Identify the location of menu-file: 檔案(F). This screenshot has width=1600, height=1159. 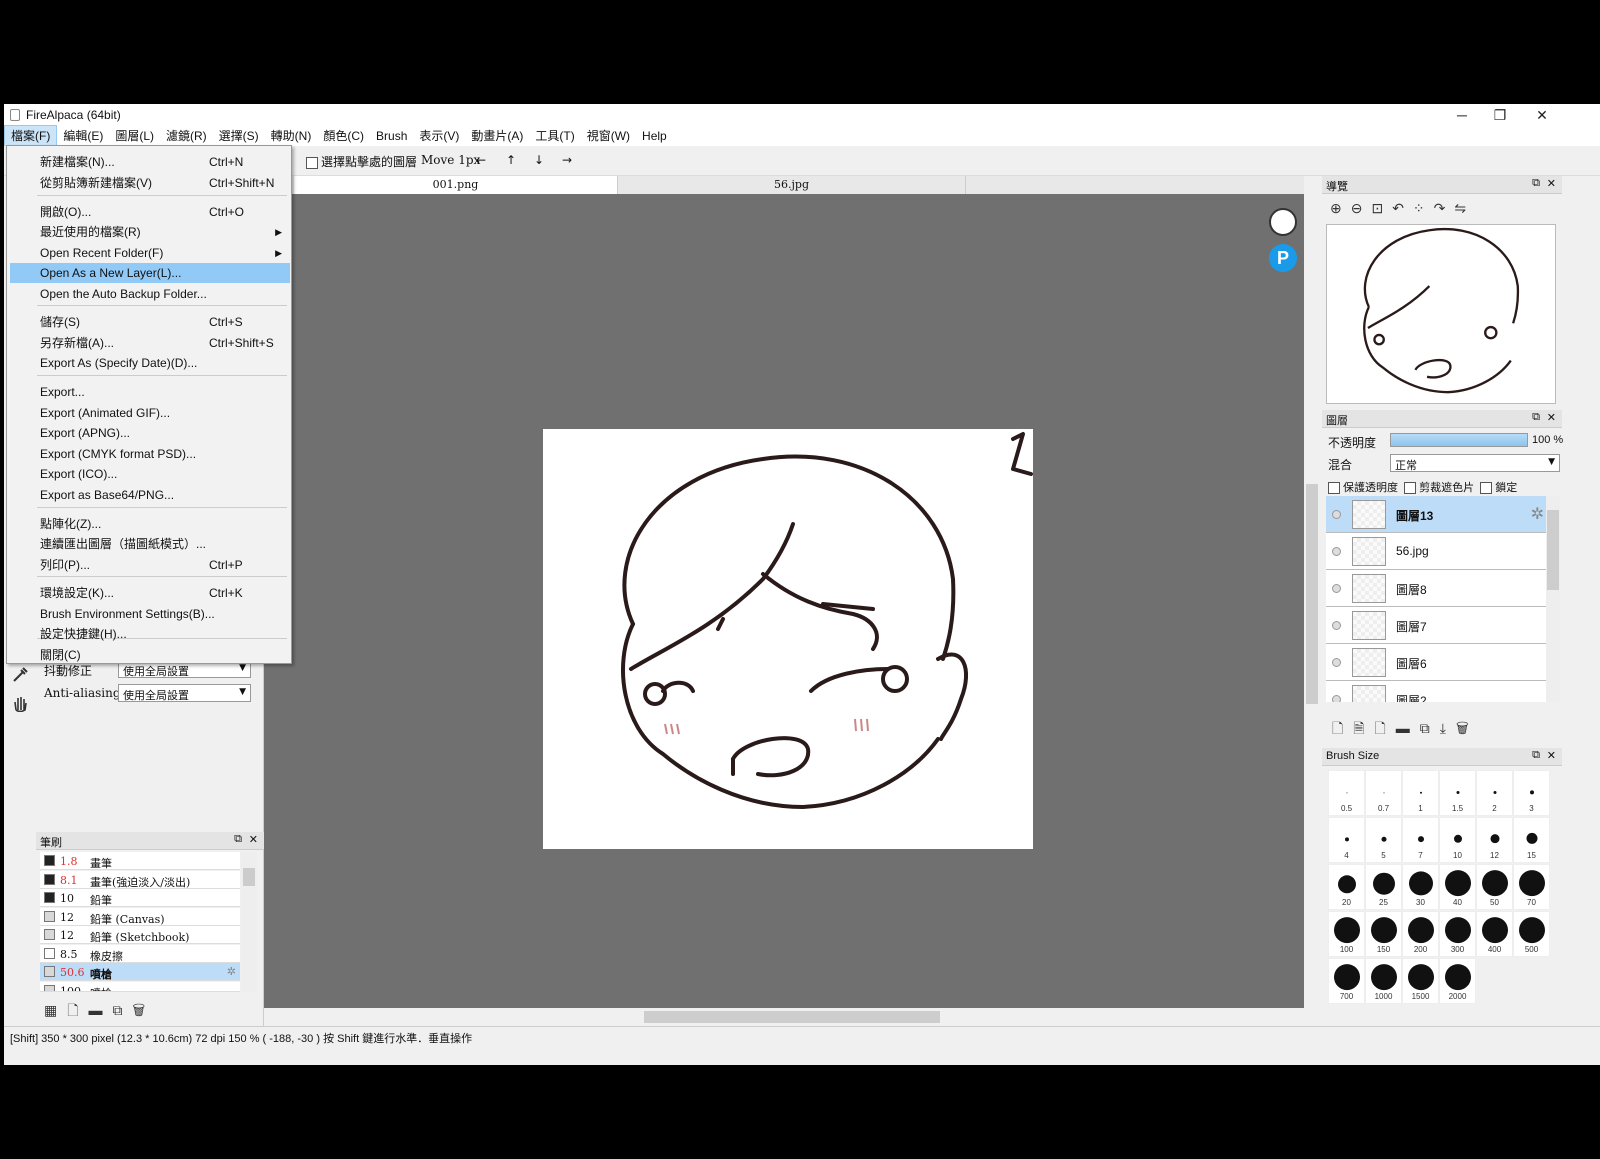
(31, 136).